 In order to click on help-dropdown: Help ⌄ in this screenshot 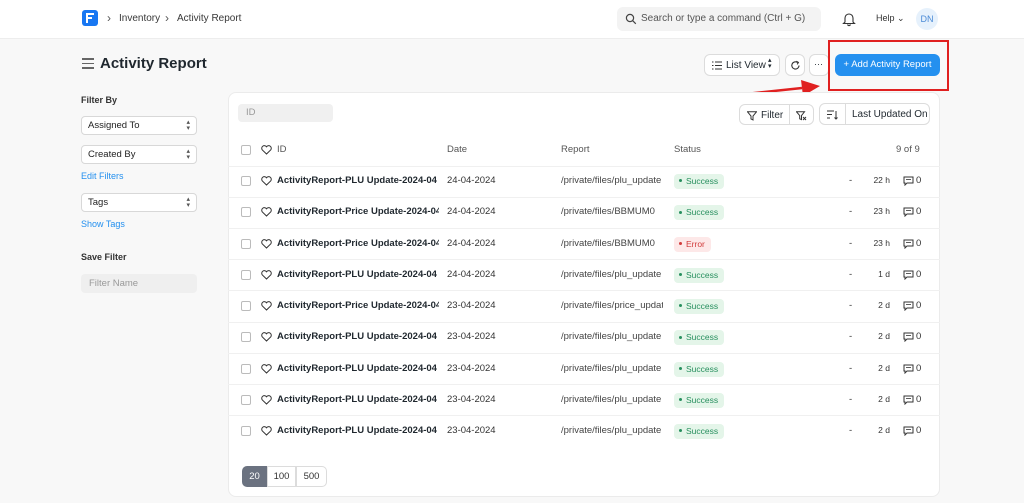, I will do `click(890, 18)`.